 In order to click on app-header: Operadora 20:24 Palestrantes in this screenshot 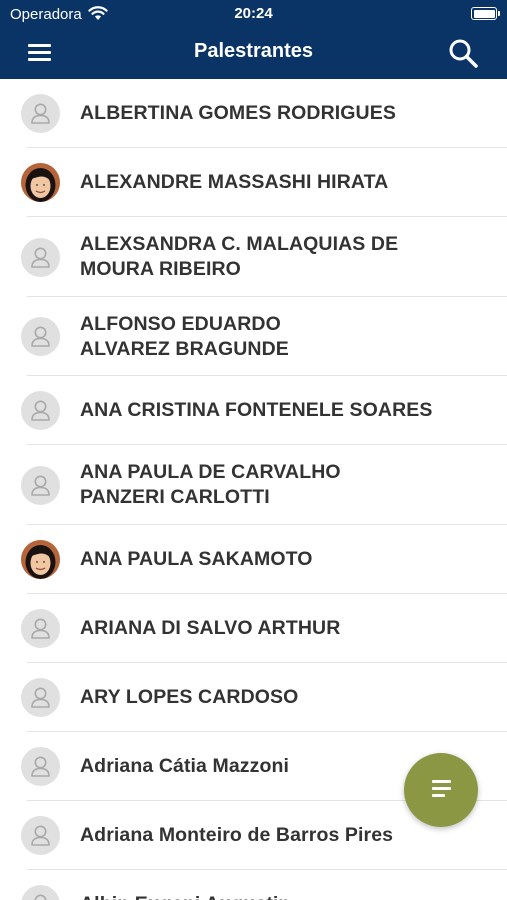, I will do `click(253, 39)`.